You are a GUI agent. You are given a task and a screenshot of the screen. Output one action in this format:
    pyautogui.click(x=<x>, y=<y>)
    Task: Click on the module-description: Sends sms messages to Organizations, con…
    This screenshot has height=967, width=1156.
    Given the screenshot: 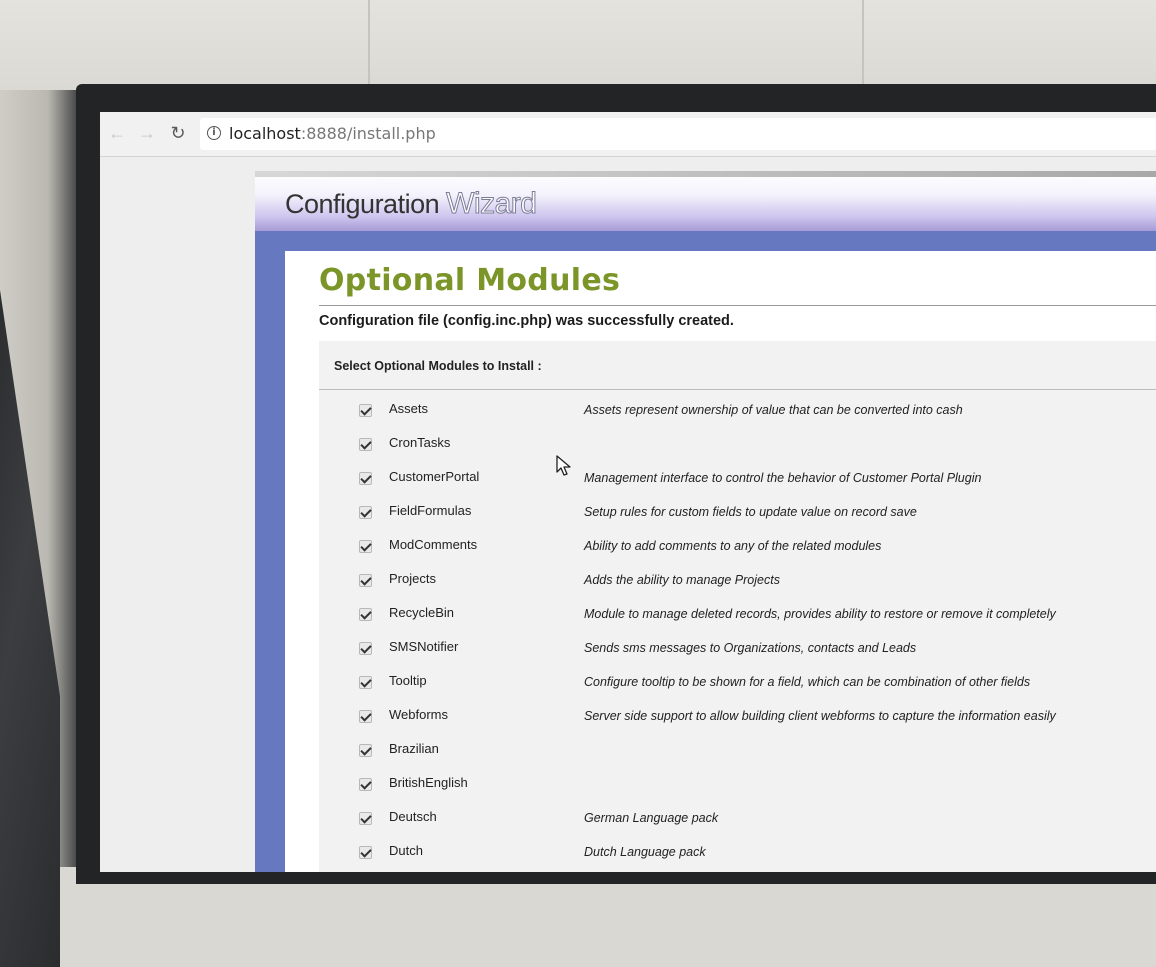 What is the action you would take?
    pyautogui.click(x=750, y=648)
    